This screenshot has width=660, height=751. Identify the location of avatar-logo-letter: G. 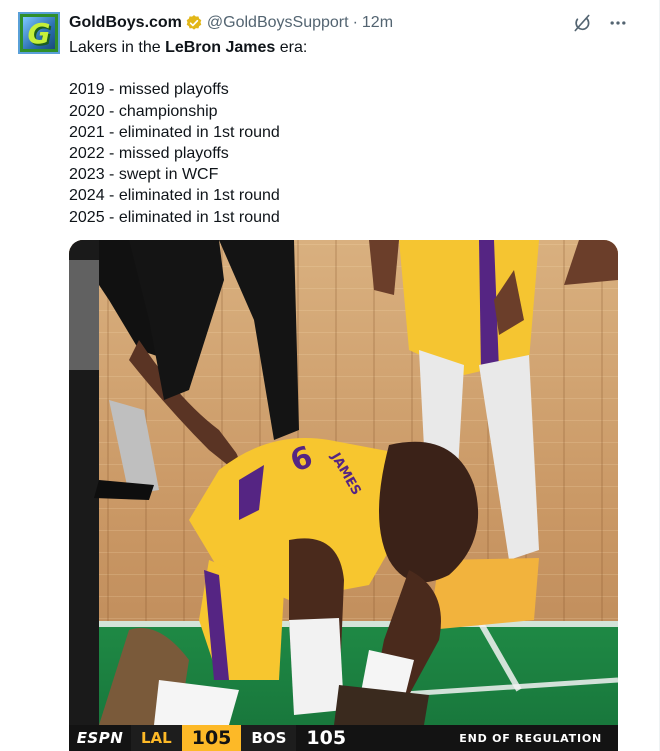
(39, 33).